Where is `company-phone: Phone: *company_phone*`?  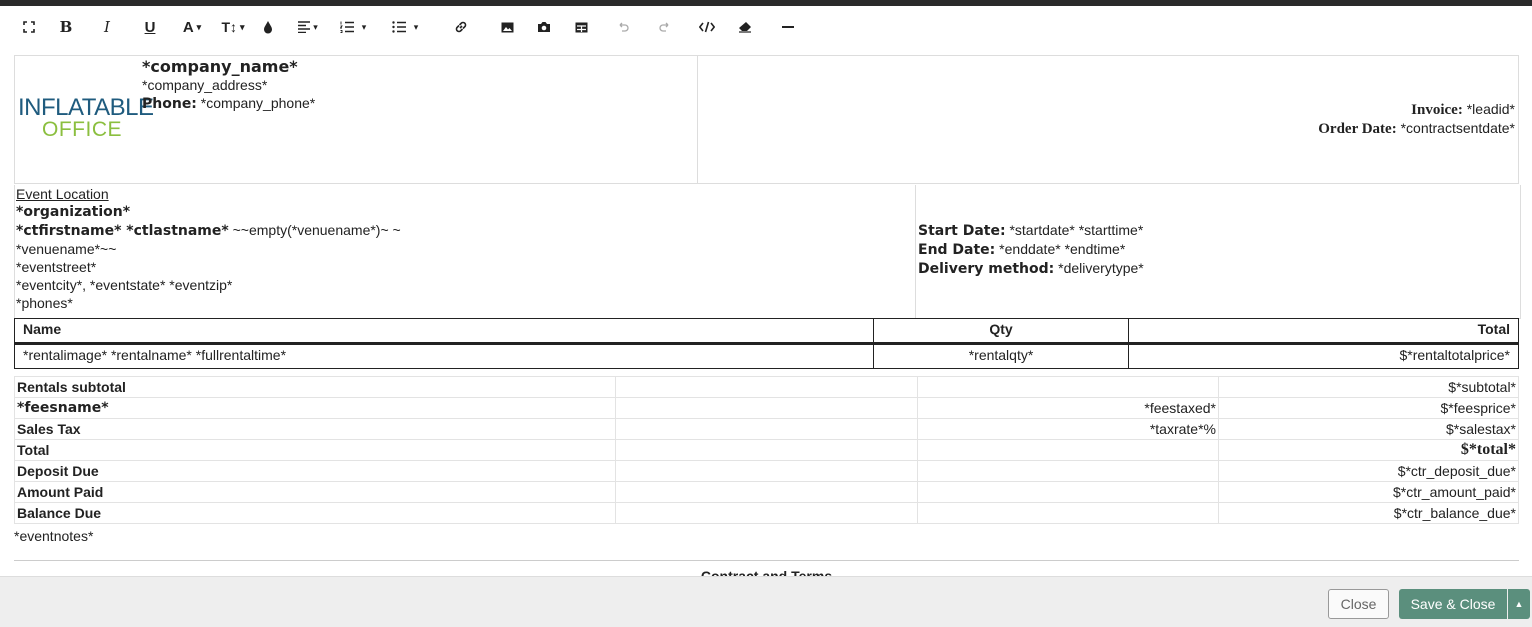 company-phone: Phone: *company_phone* is located at coordinates (229, 103).